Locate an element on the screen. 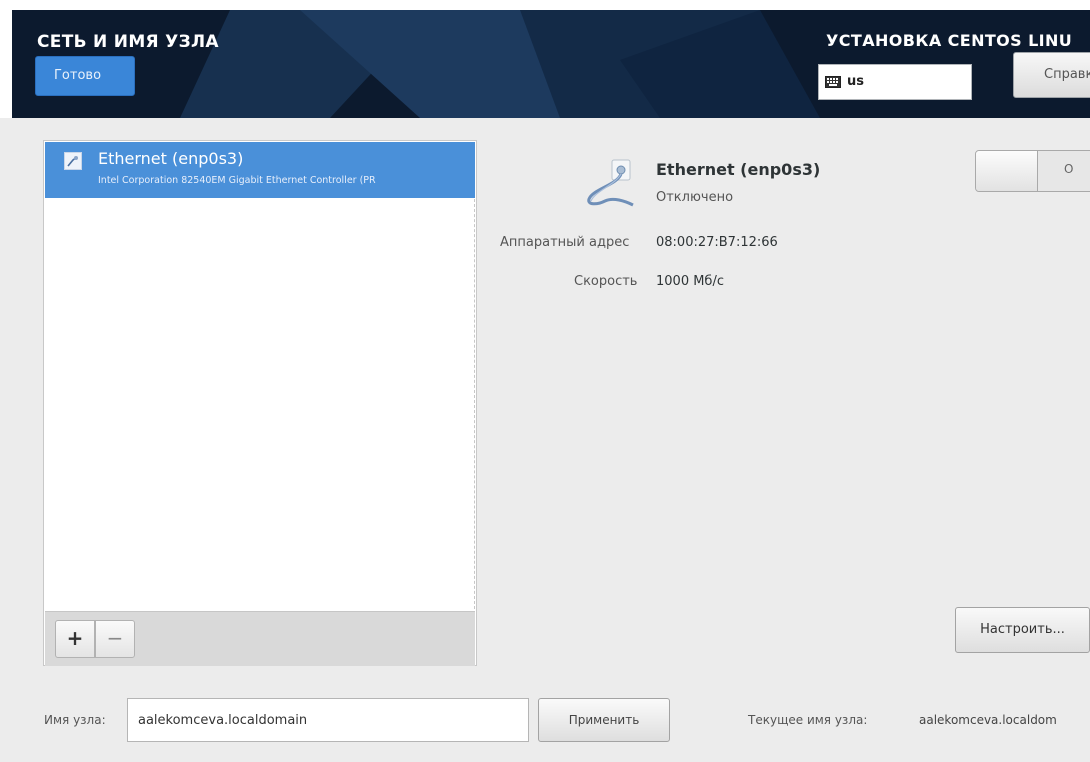  top-frame is located at coordinates (545, 5).